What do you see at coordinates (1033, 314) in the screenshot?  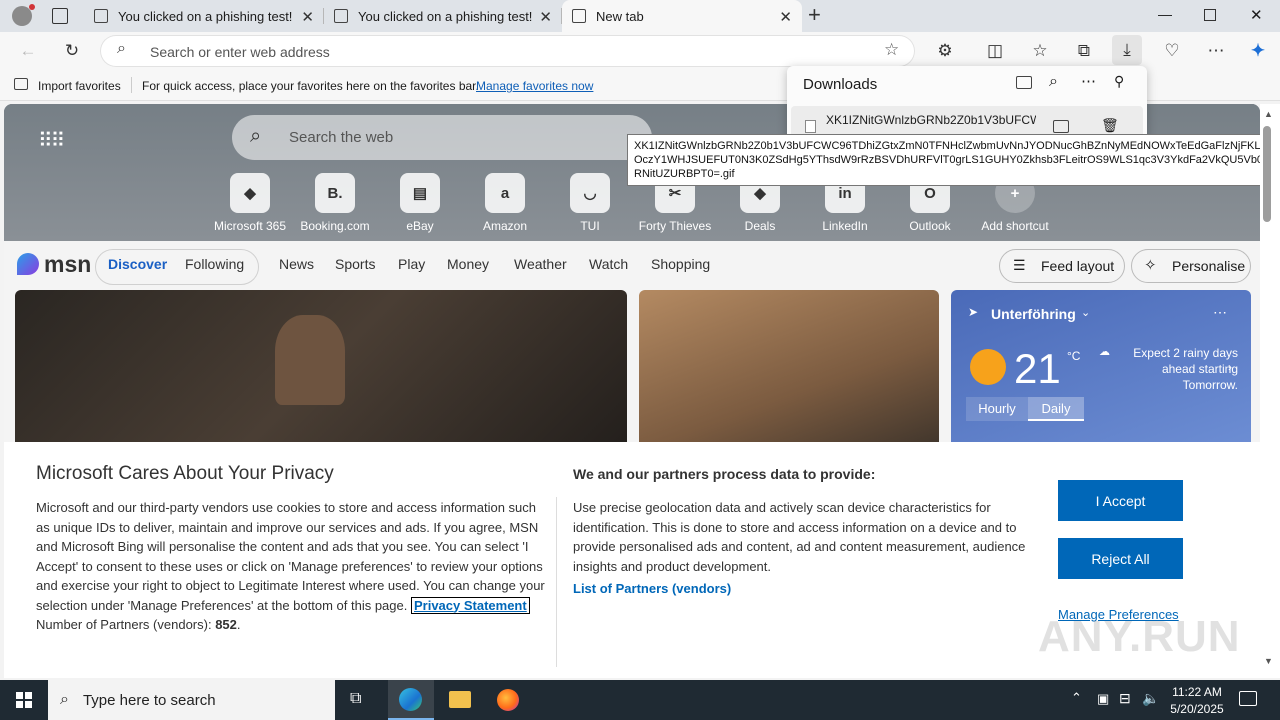 I see `weather-location: Unterföhring` at bounding box center [1033, 314].